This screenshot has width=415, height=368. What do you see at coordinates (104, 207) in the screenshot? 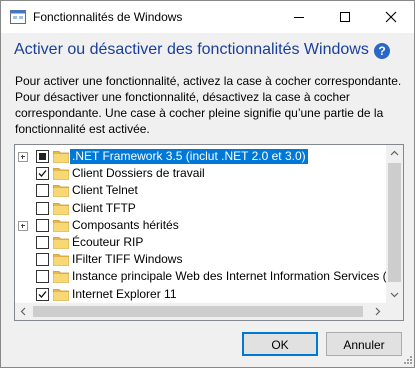
I see `feature-label: Client TFTP` at bounding box center [104, 207].